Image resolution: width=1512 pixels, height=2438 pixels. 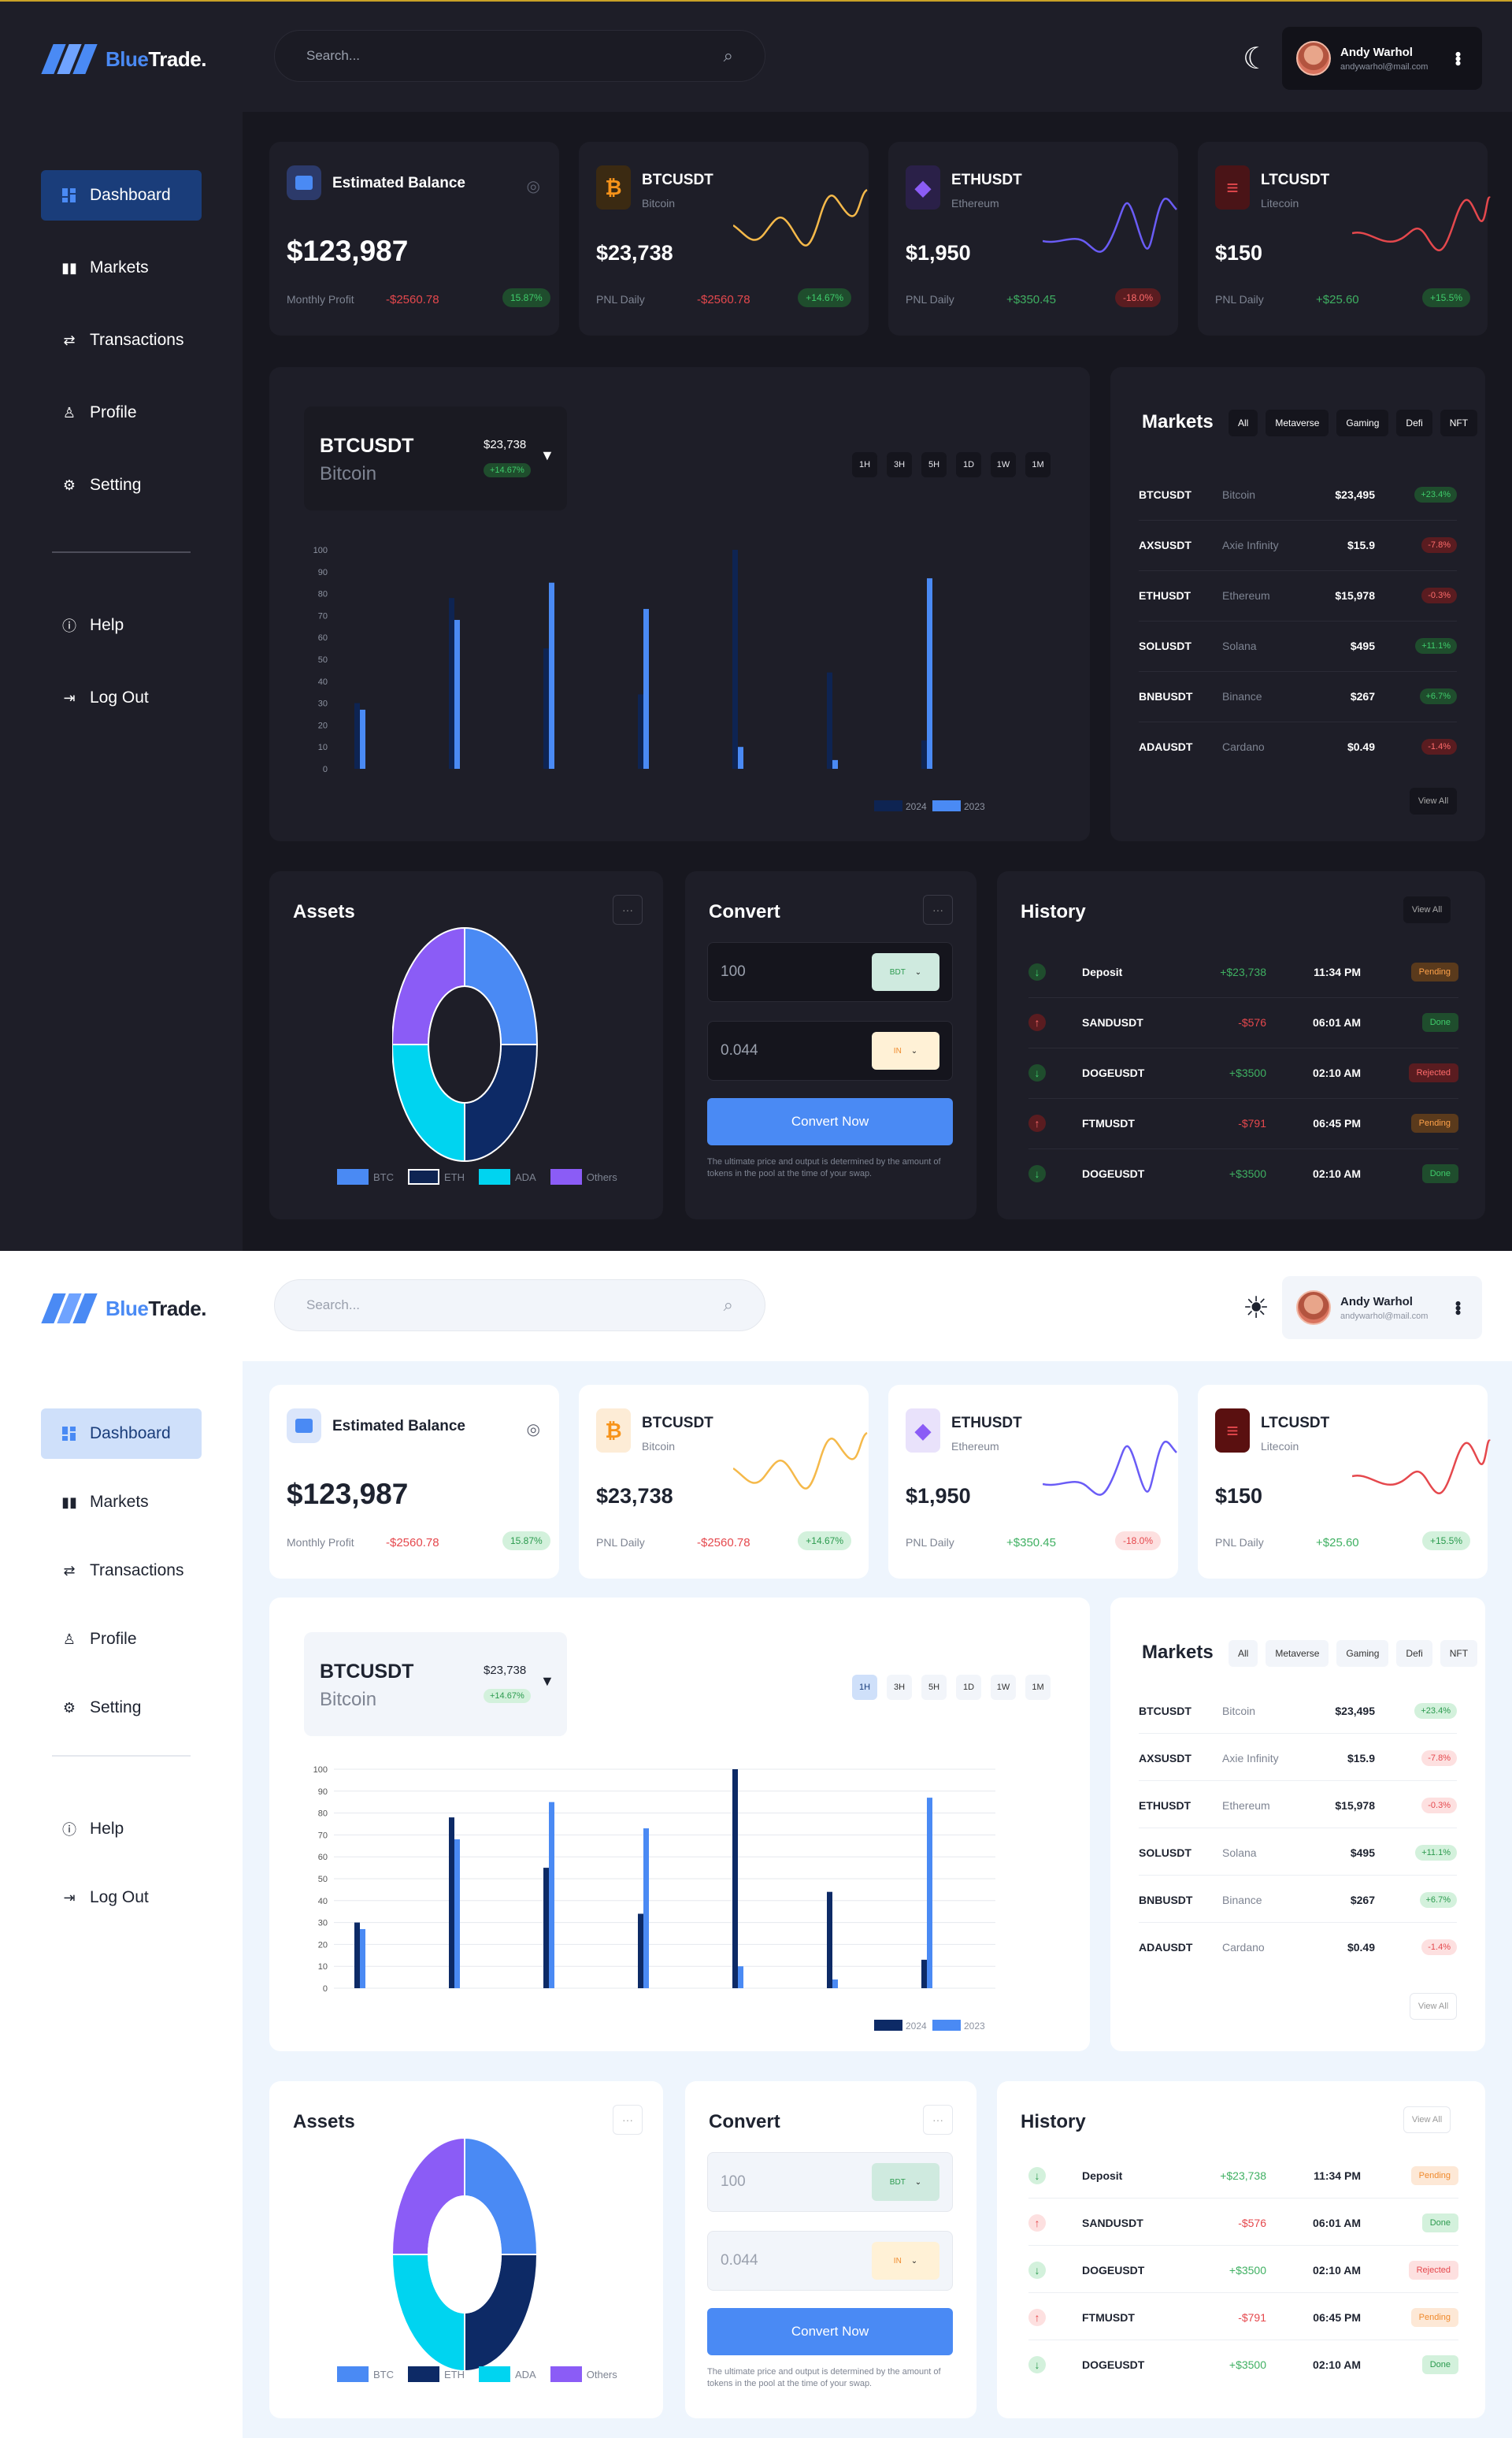 I want to click on market-price: $267, so click(x=1362, y=696).